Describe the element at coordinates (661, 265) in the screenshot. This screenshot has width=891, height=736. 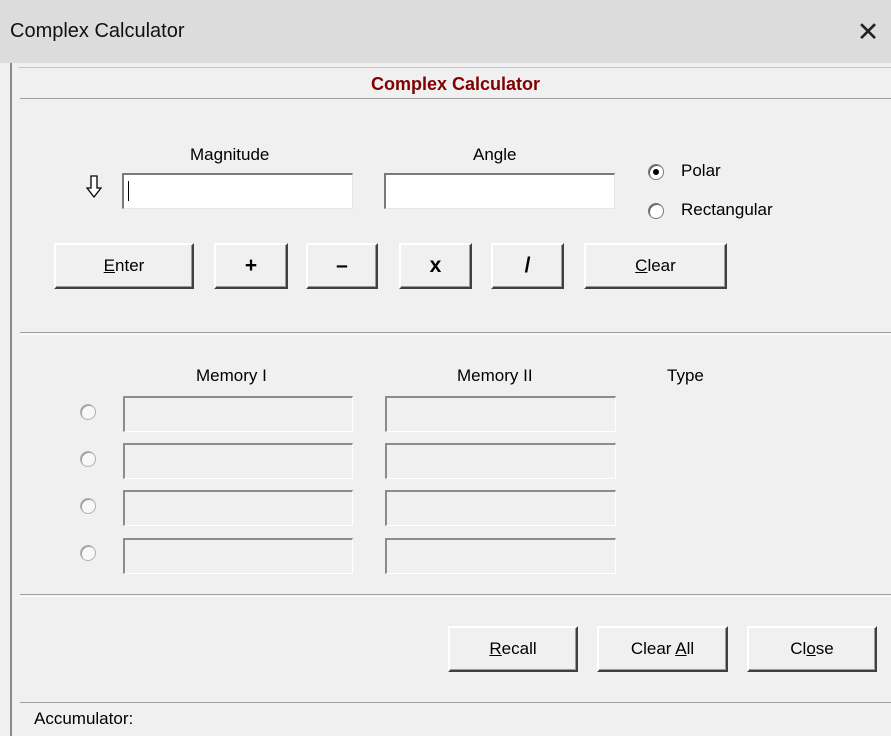
I see `clear-rest: lear` at that location.